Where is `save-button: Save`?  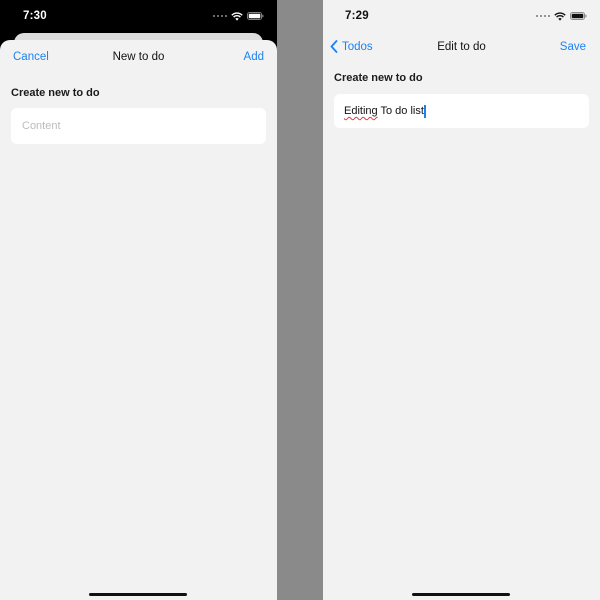
save-button: Save is located at coordinates (573, 47).